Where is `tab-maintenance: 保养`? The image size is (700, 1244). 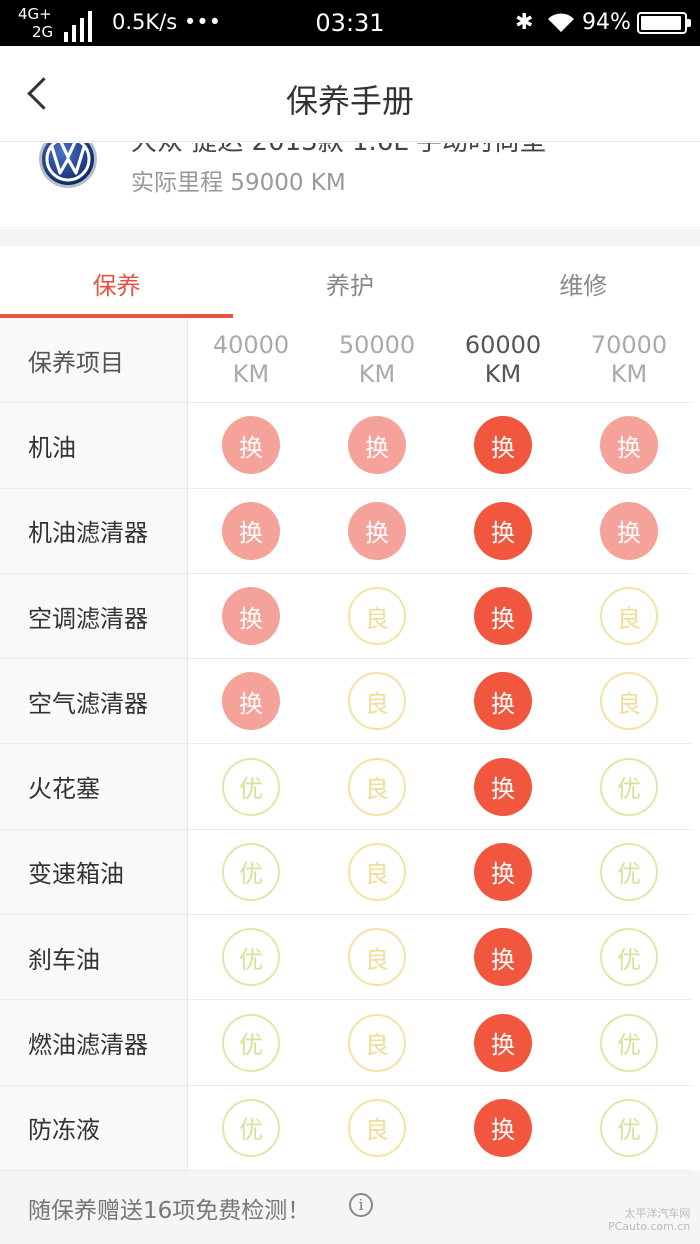 tab-maintenance: 保养 is located at coordinates (117, 282).